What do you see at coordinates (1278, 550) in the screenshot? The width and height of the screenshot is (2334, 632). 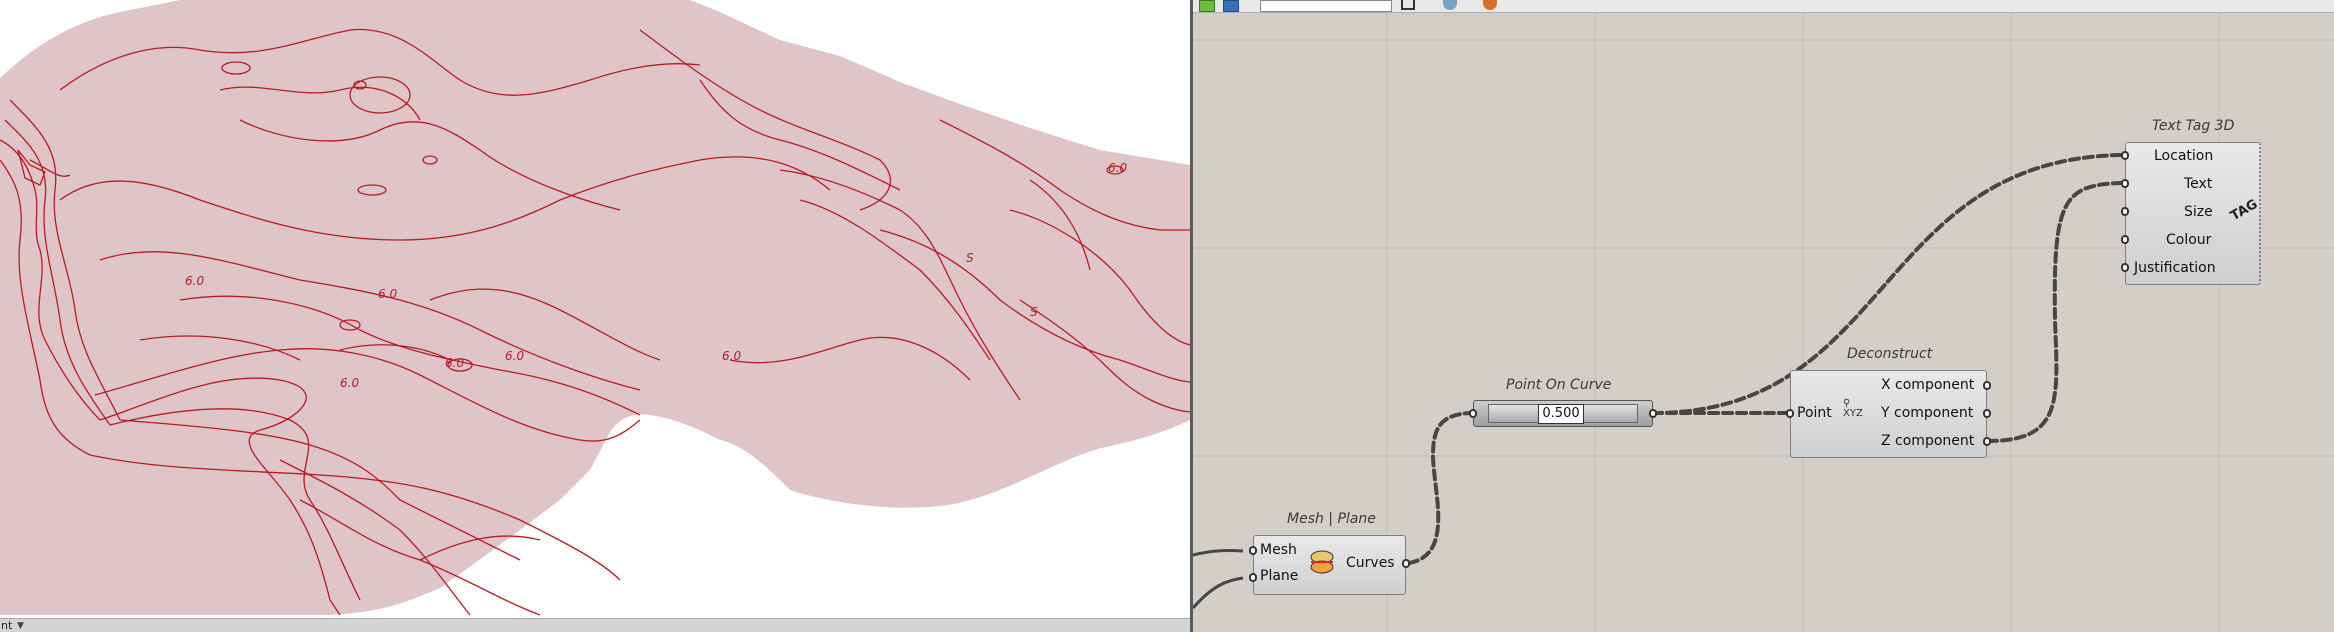 I see `mesh-input: Mesh` at bounding box center [1278, 550].